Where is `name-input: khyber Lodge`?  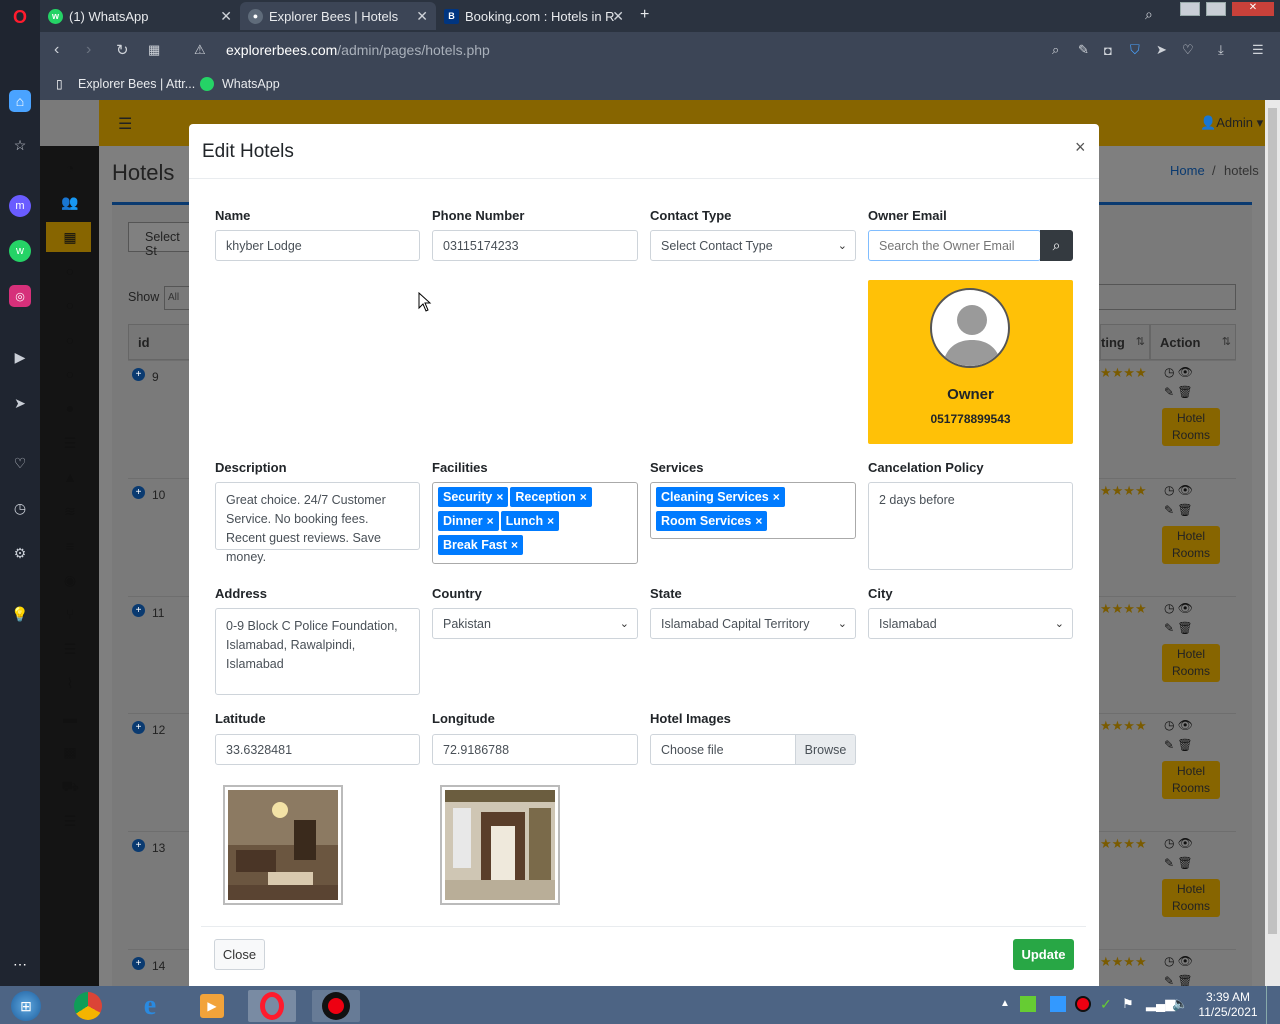 name-input: khyber Lodge is located at coordinates (317, 245).